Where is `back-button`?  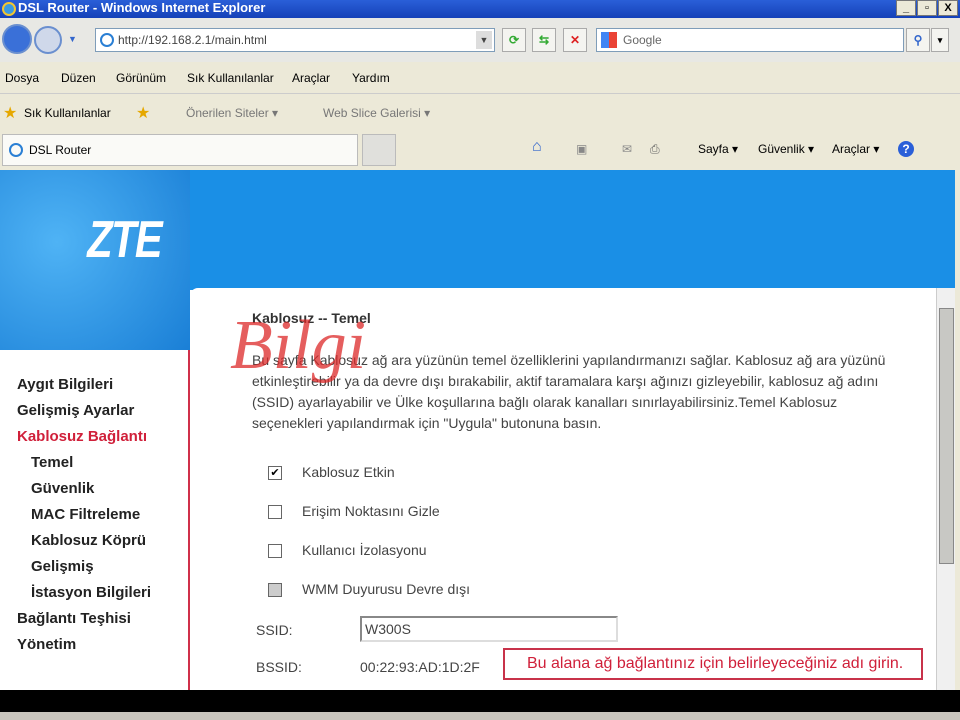
back-button is located at coordinates (17, 39).